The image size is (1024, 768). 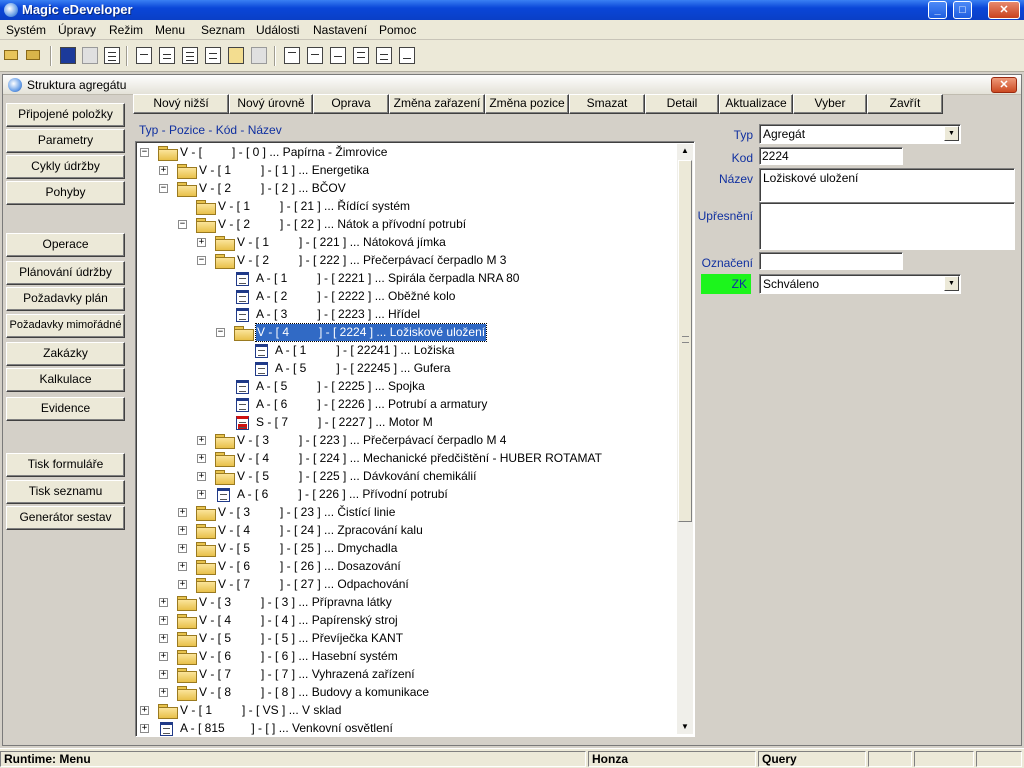 What do you see at coordinates (422, 566) in the screenshot?
I see `tree-node: + V - [ 6 ] - [ 26 ] ... Dosazování` at bounding box center [422, 566].